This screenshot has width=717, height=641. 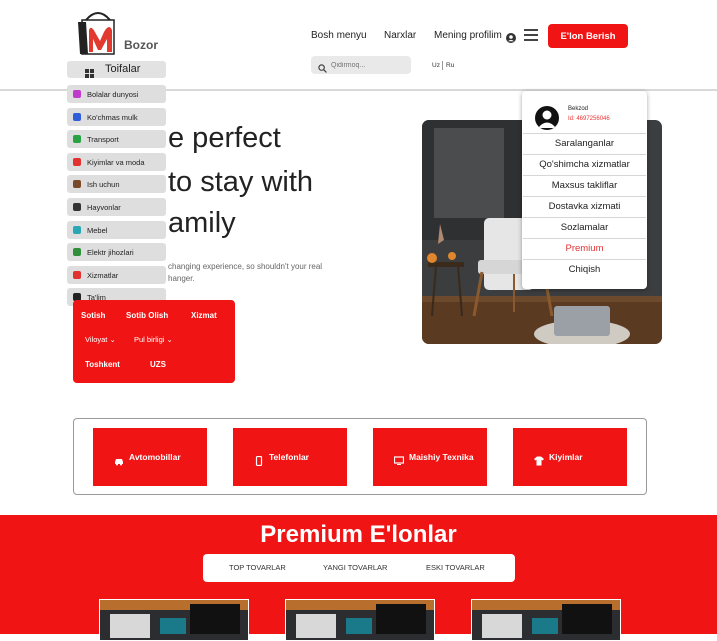 What do you see at coordinates (155, 457) in the screenshot?
I see `card-cars-label: Avtomobillar` at bounding box center [155, 457].